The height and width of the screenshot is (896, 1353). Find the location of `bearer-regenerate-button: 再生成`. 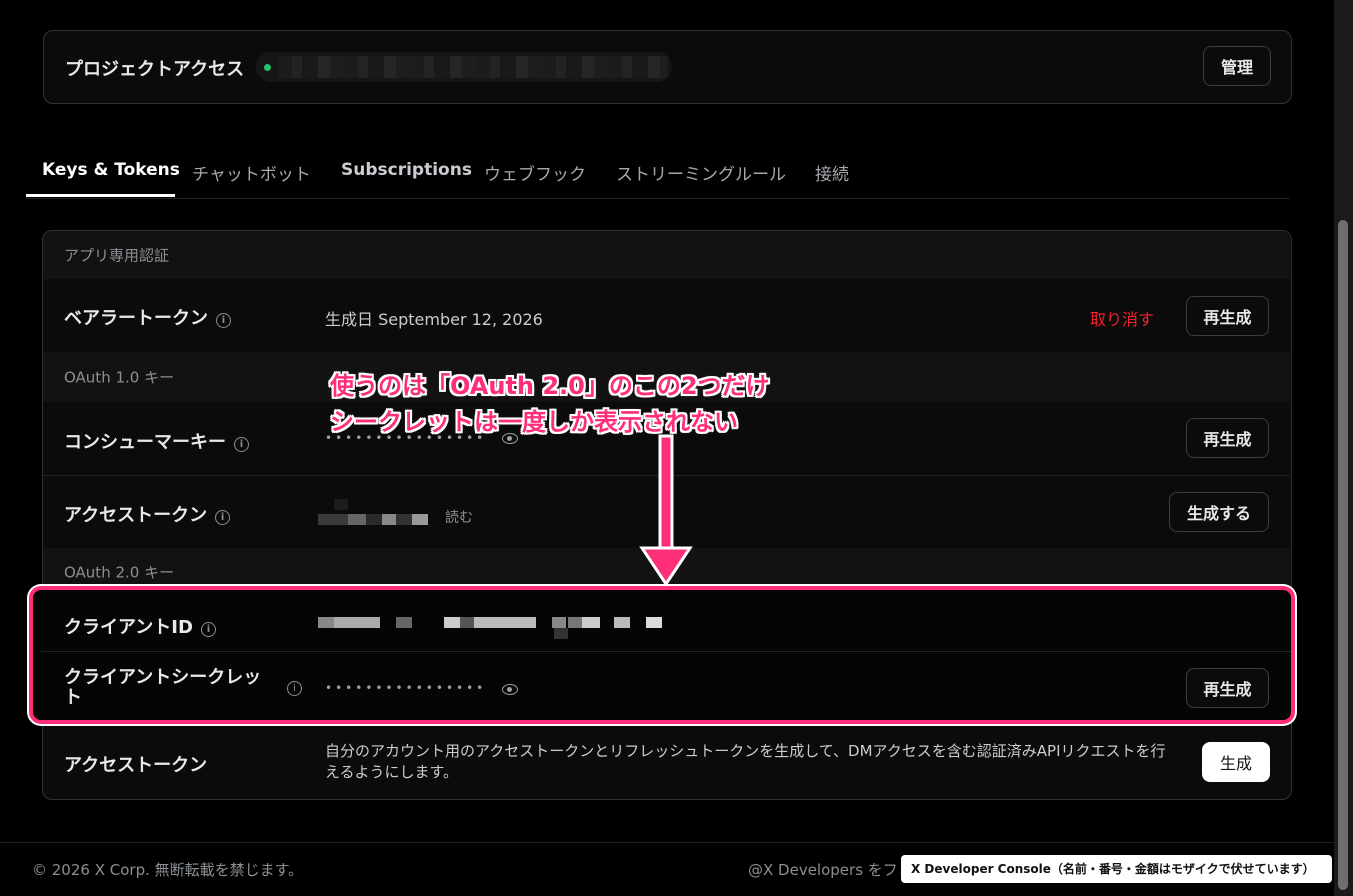

bearer-regenerate-button: 再生成 is located at coordinates (1227, 316).